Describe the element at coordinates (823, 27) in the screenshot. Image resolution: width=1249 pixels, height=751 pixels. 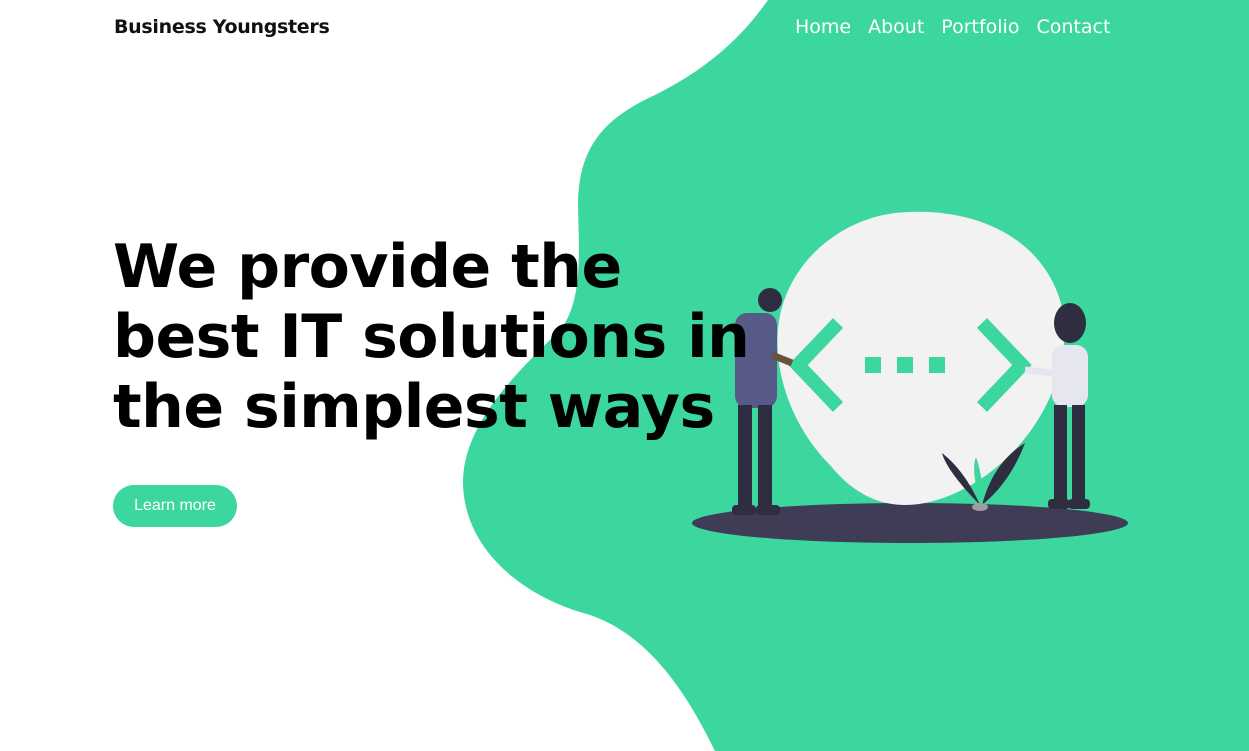
I see `nav-home-link: Home` at that location.